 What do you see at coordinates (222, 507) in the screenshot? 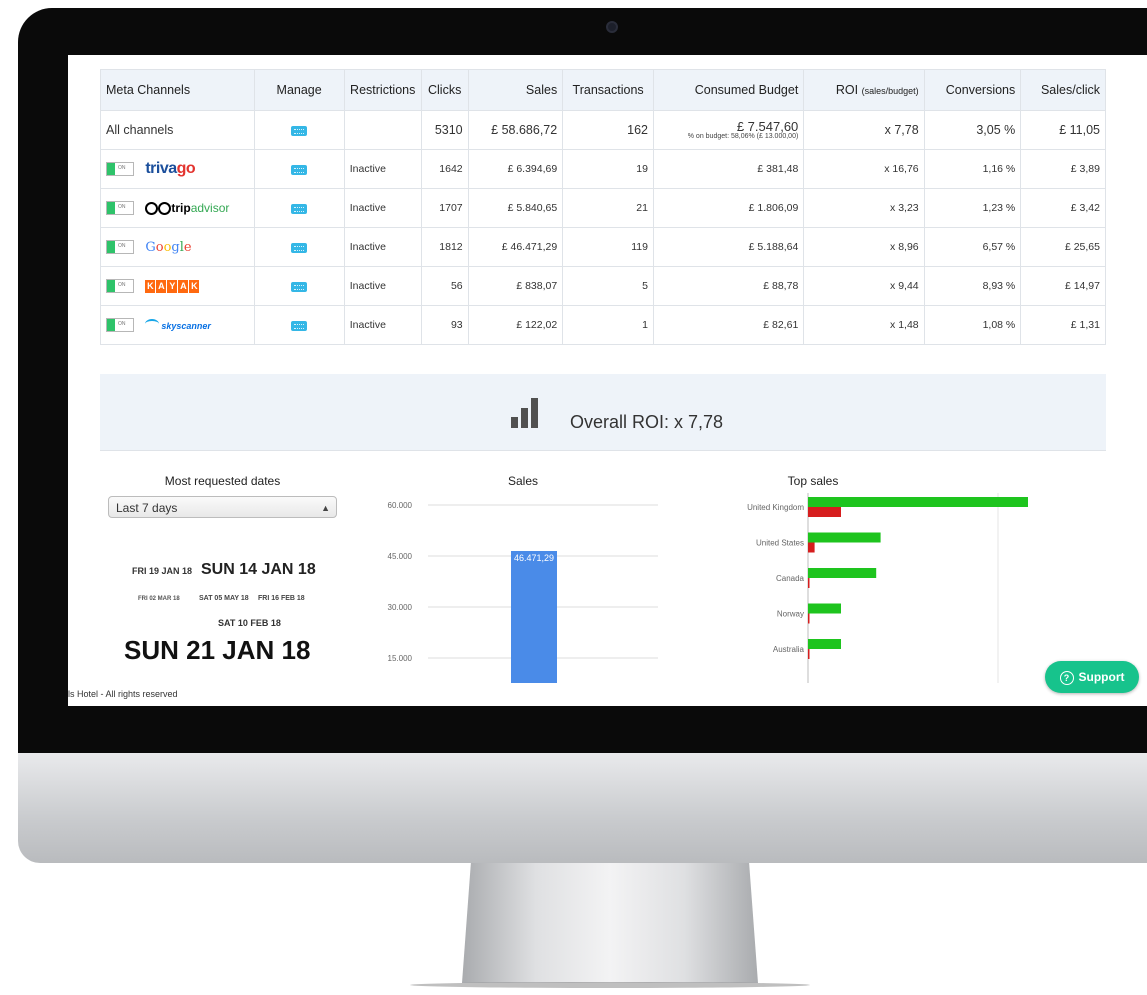
I see `date-range-select: Last 7 days ▲` at bounding box center [222, 507].